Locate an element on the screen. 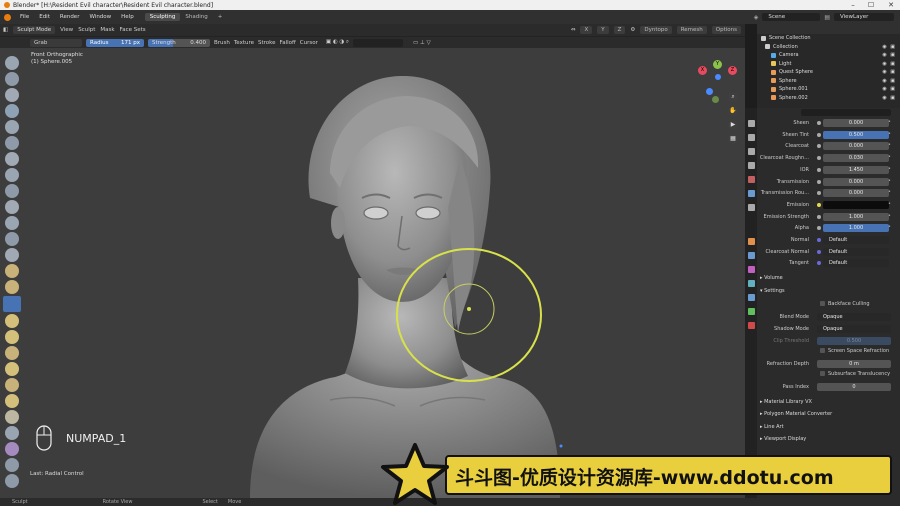 The width and height of the screenshot is (900, 506). line-art-panel: ▸ Line Art is located at coordinates (772, 427).